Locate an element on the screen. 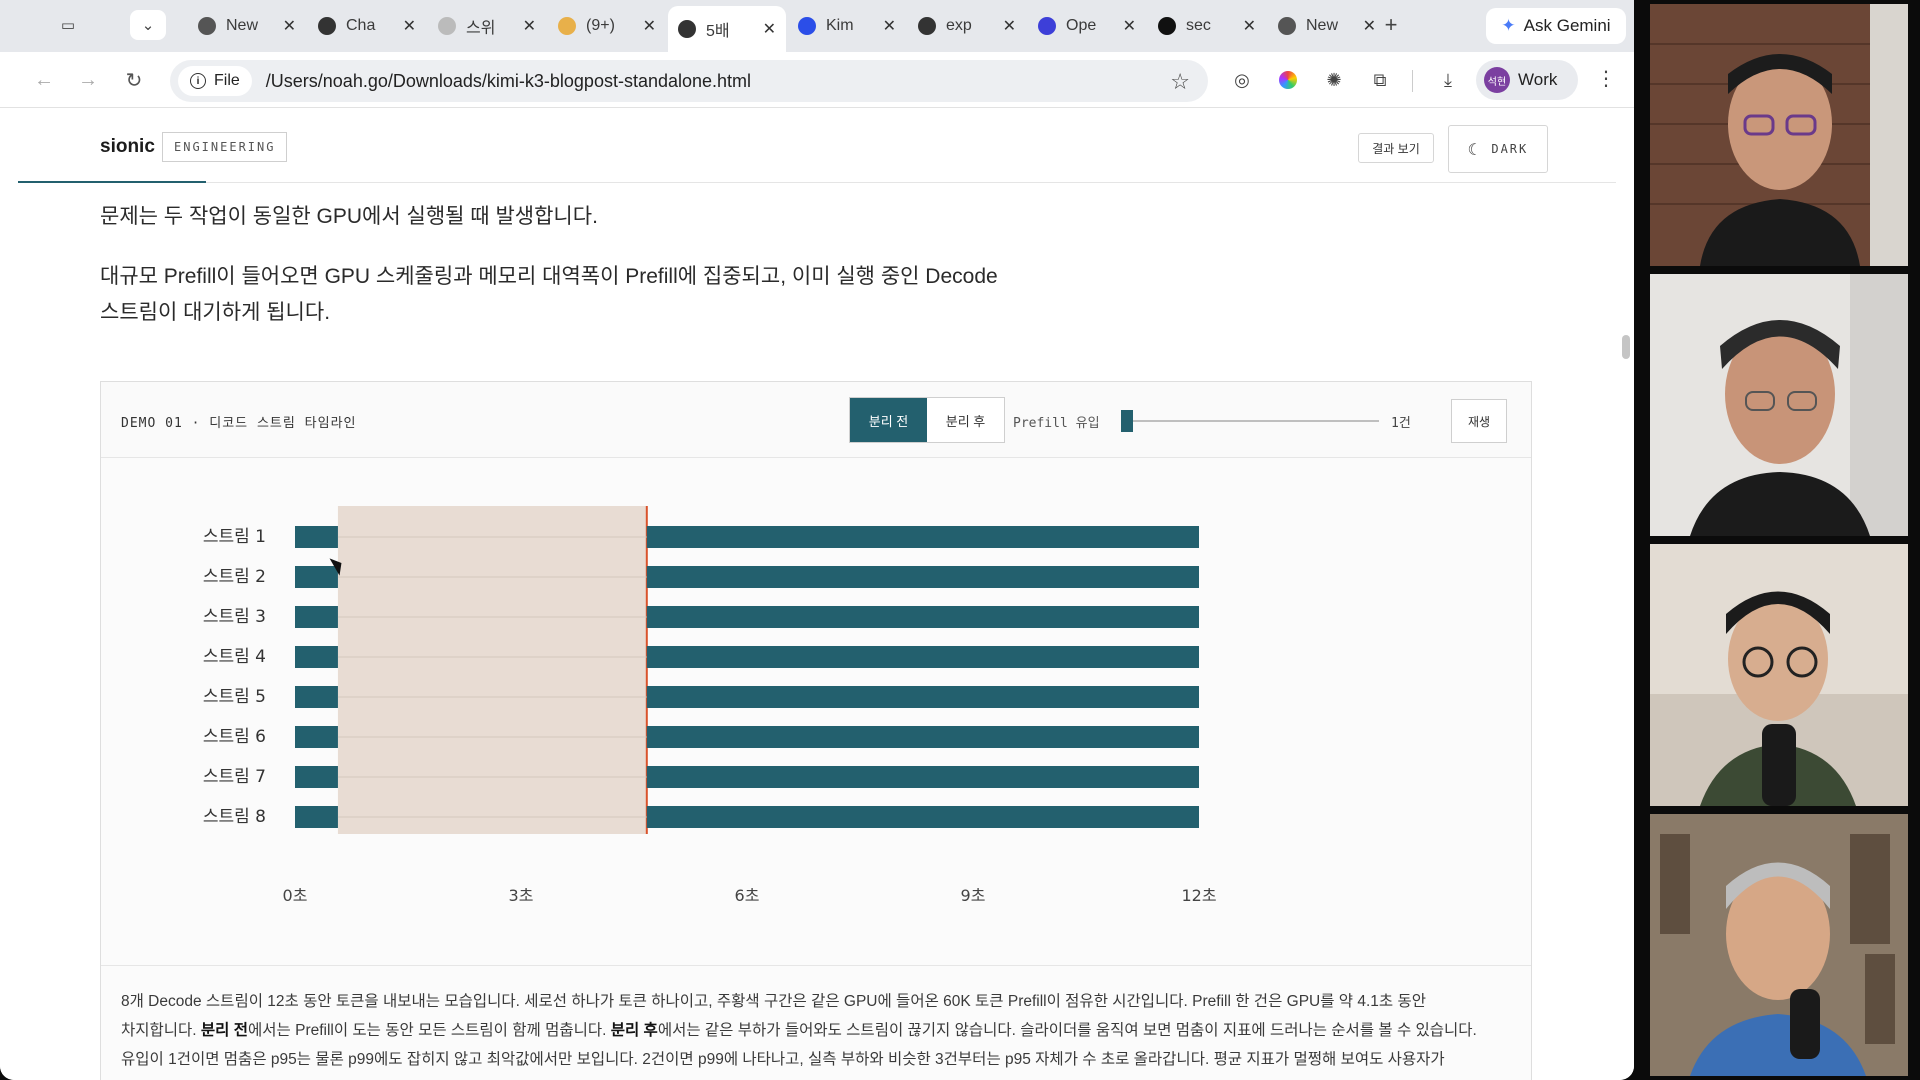 Image resolution: width=1920 pixels, height=1080 pixels. tab-6: Kim ✕ is located at coordinates (847, 26).